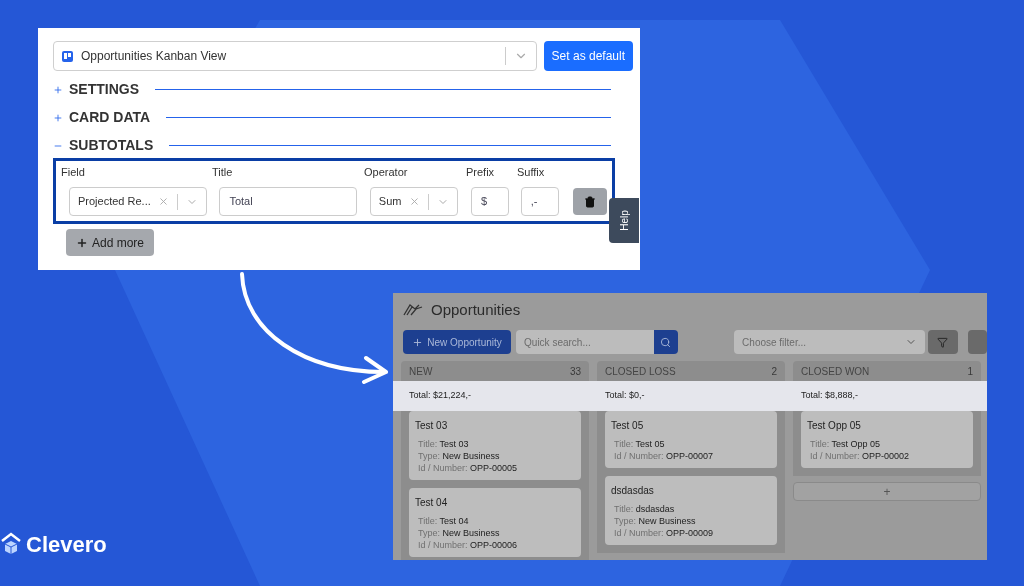 The height and width of the screenshot is (586, 1024). I want to click on opportunity-card: Test 04 Title: Test 04 Type: New Business Id / Number: OPP-00006, so click(495, 522).